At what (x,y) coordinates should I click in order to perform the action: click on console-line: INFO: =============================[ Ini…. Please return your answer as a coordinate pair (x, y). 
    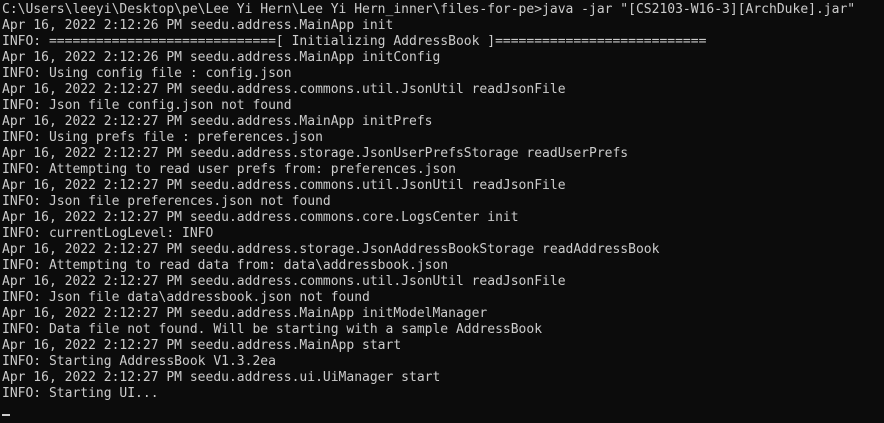
    Looking at the image, I should click on (354, 41).